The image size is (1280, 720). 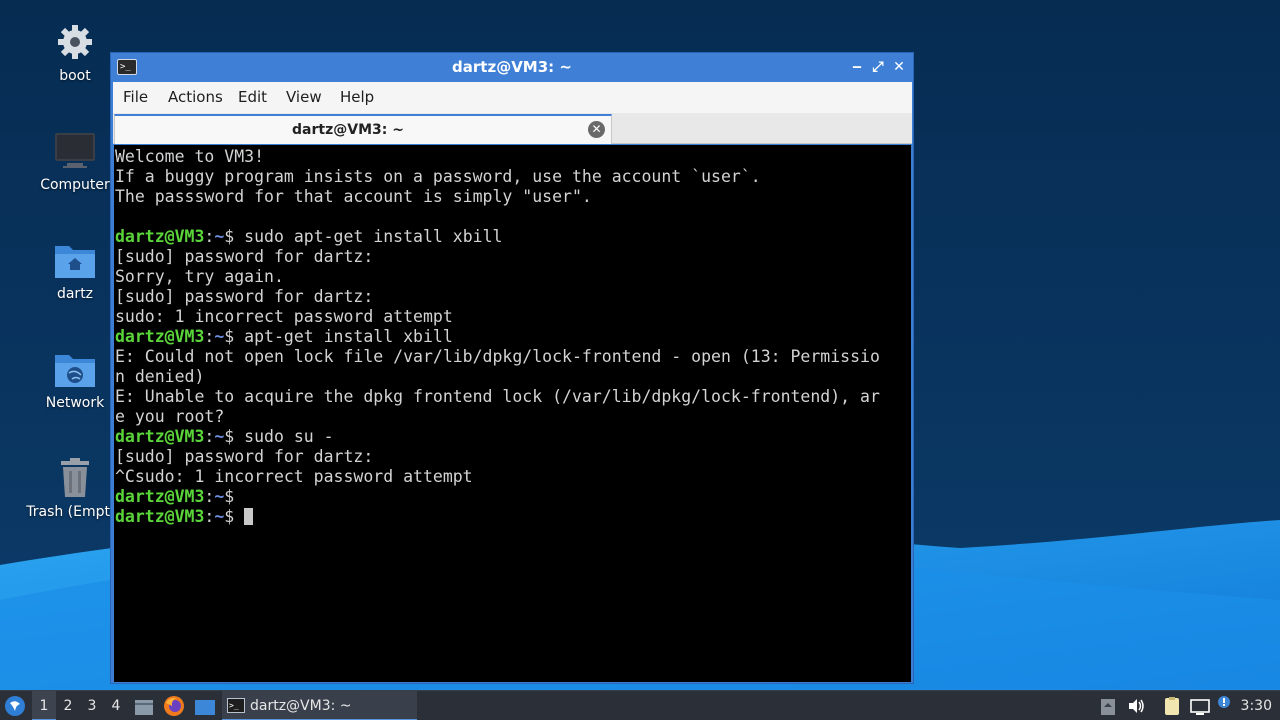 What do you see at coordinates (1200, 706) in the screenshot?
I see `network-monitor-icon` at bounding box center [1200, 706].